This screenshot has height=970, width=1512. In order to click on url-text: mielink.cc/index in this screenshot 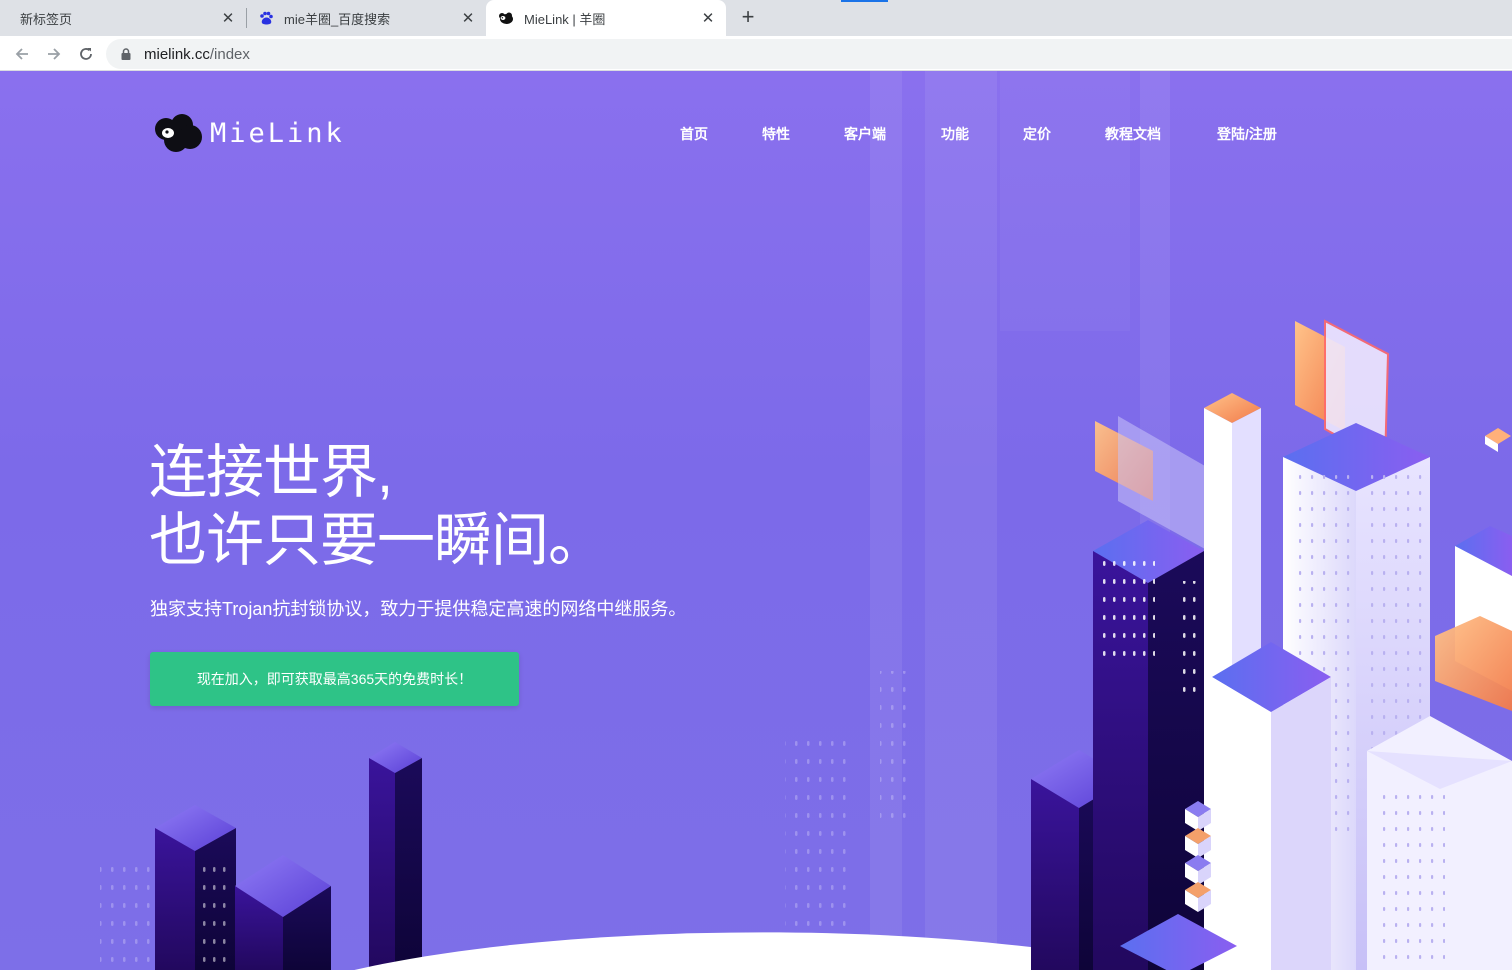, I will do `click(197, 54)`.